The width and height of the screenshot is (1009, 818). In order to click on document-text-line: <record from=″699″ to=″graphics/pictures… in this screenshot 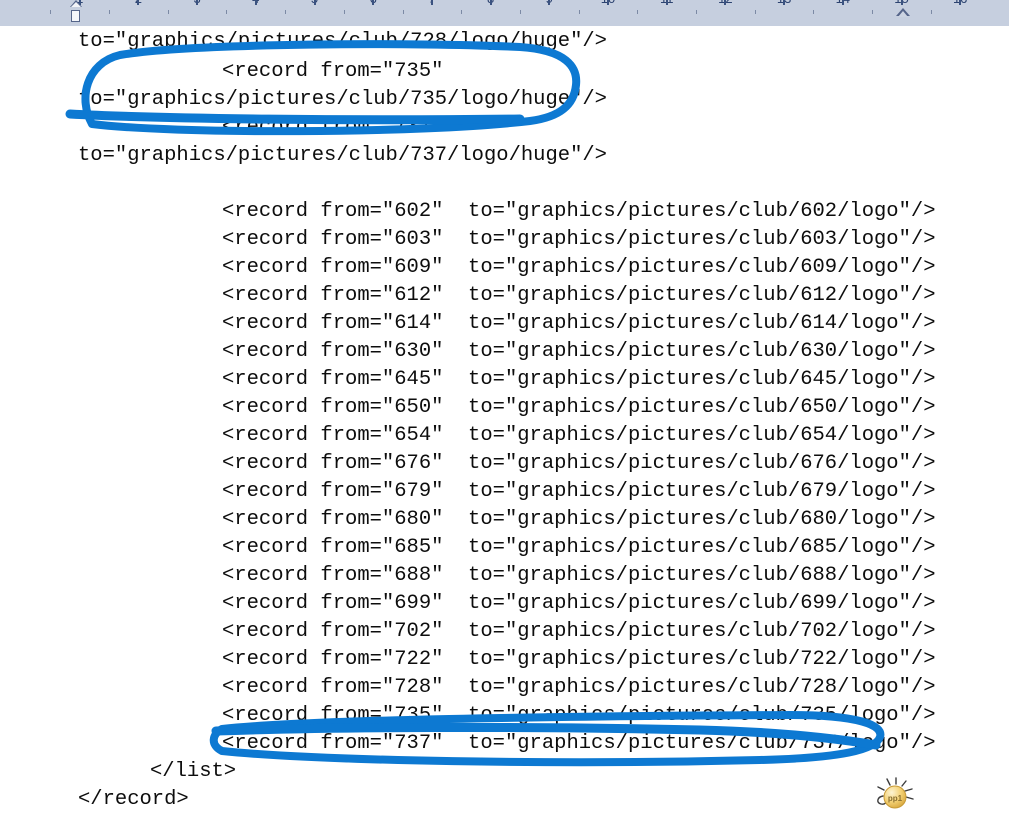, I will do `click(579, 604)`.